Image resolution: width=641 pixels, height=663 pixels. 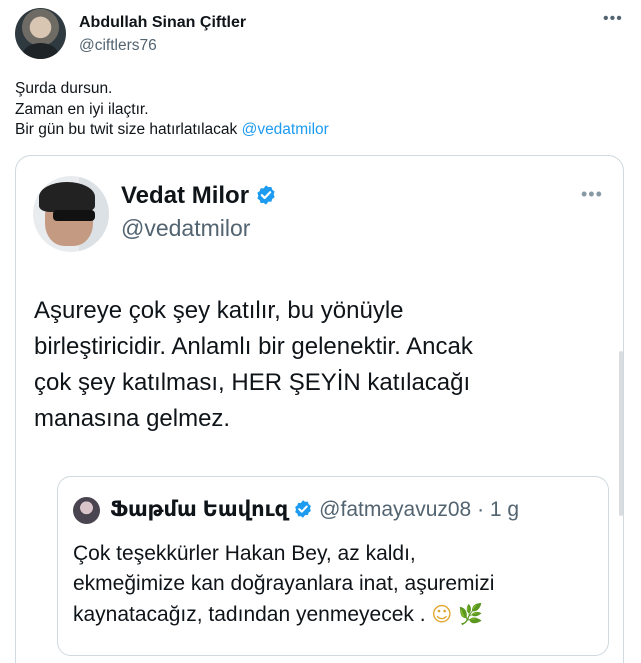 What do you see at coordinates (67, 197) in the screenshot?
I see `avatar-hair` at bounding box center [67, 197].